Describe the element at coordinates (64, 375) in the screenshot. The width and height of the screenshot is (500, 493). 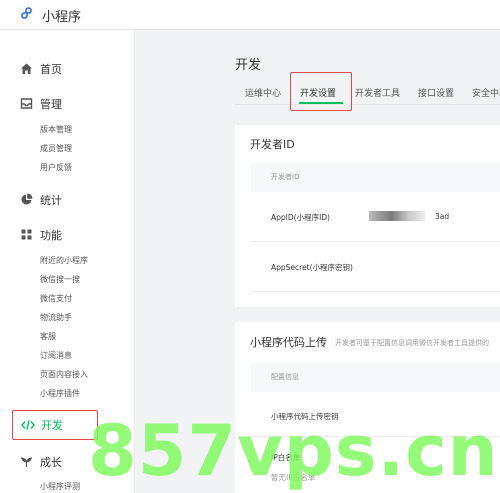
I see `sidebar-item-page-content: 页面内容接入` at that location.